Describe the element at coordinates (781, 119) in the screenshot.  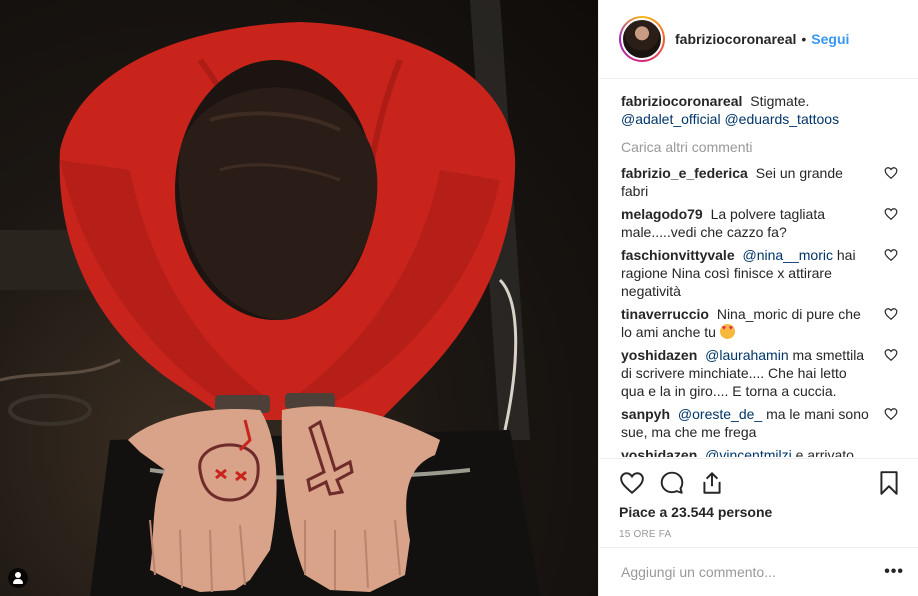
I see `caption-mention: @eduards_tattoos` at that location.